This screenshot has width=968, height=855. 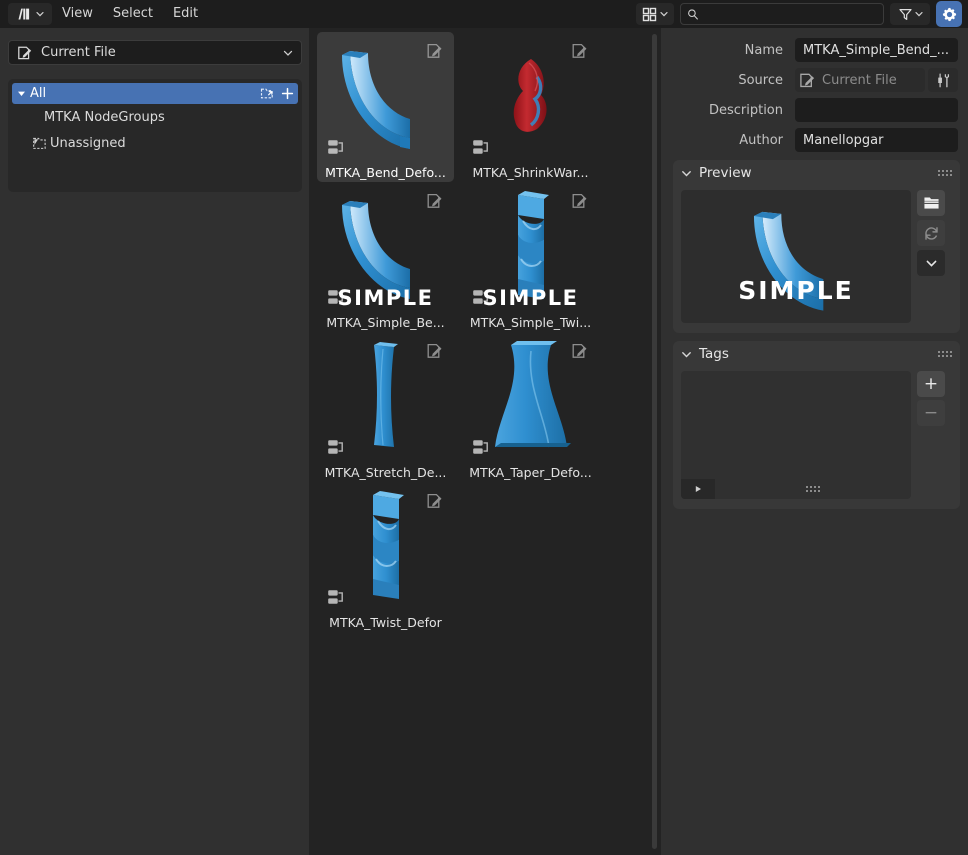 I want to click on header-right-tools, so click(x=799, y=14).